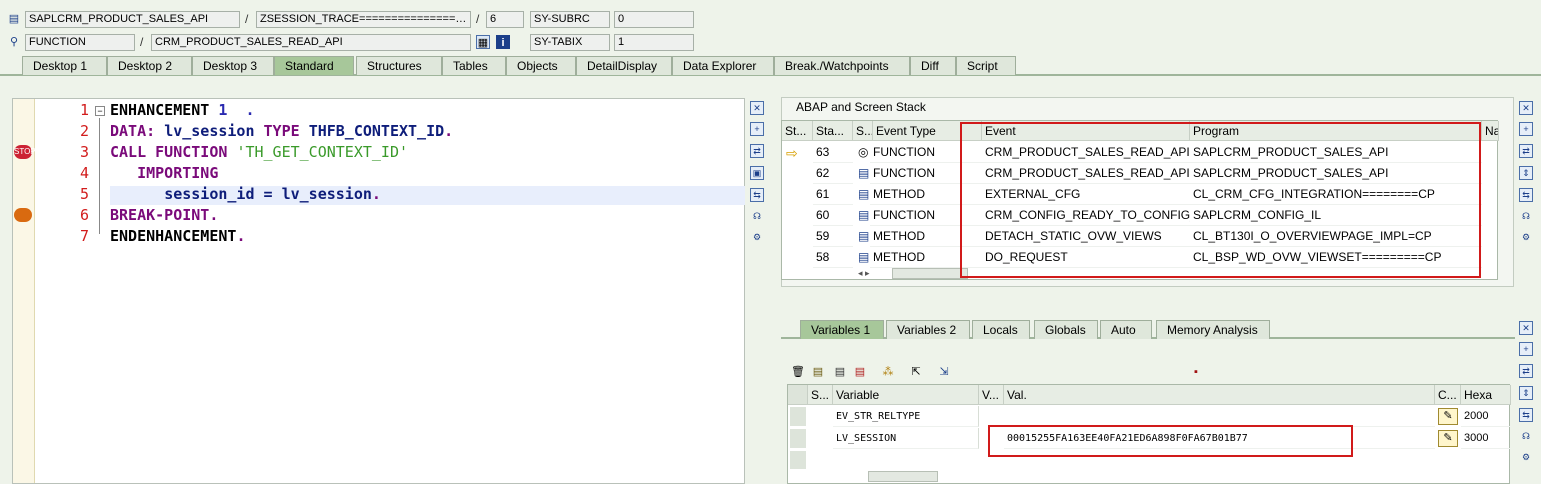  Describe the element at coordinates (84, 152) in the screenshot. I see `line-number: 3` at that location.